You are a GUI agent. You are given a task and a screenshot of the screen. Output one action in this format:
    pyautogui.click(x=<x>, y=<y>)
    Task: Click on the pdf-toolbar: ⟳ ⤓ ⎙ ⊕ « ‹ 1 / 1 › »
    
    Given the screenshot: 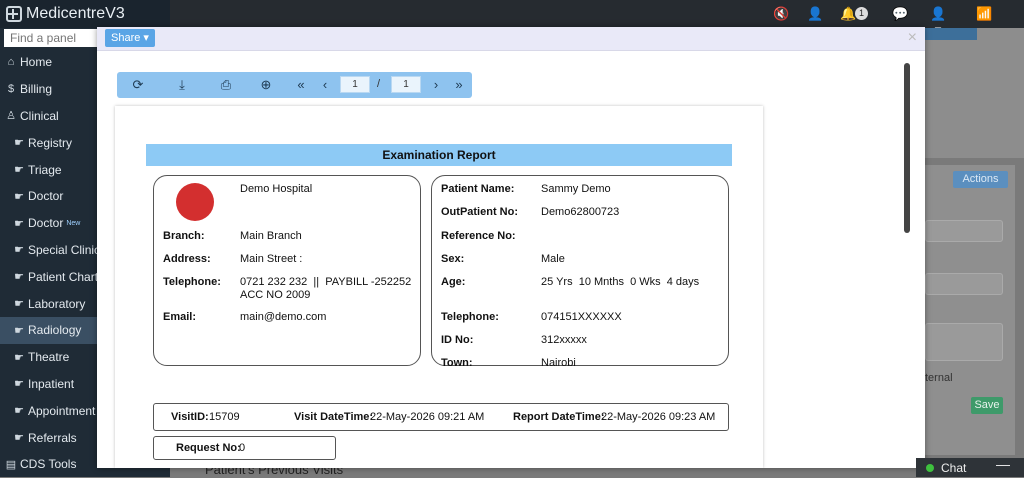 What is the action you would take?
    pyautogui.click(x=294, y=85)
    